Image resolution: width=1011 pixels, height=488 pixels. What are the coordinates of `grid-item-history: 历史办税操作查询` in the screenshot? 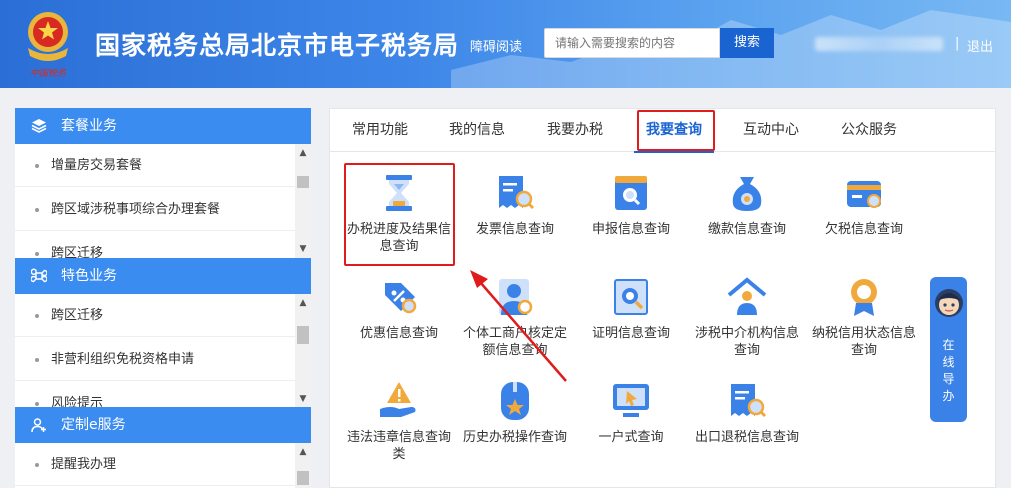 It's located at (515, 412).